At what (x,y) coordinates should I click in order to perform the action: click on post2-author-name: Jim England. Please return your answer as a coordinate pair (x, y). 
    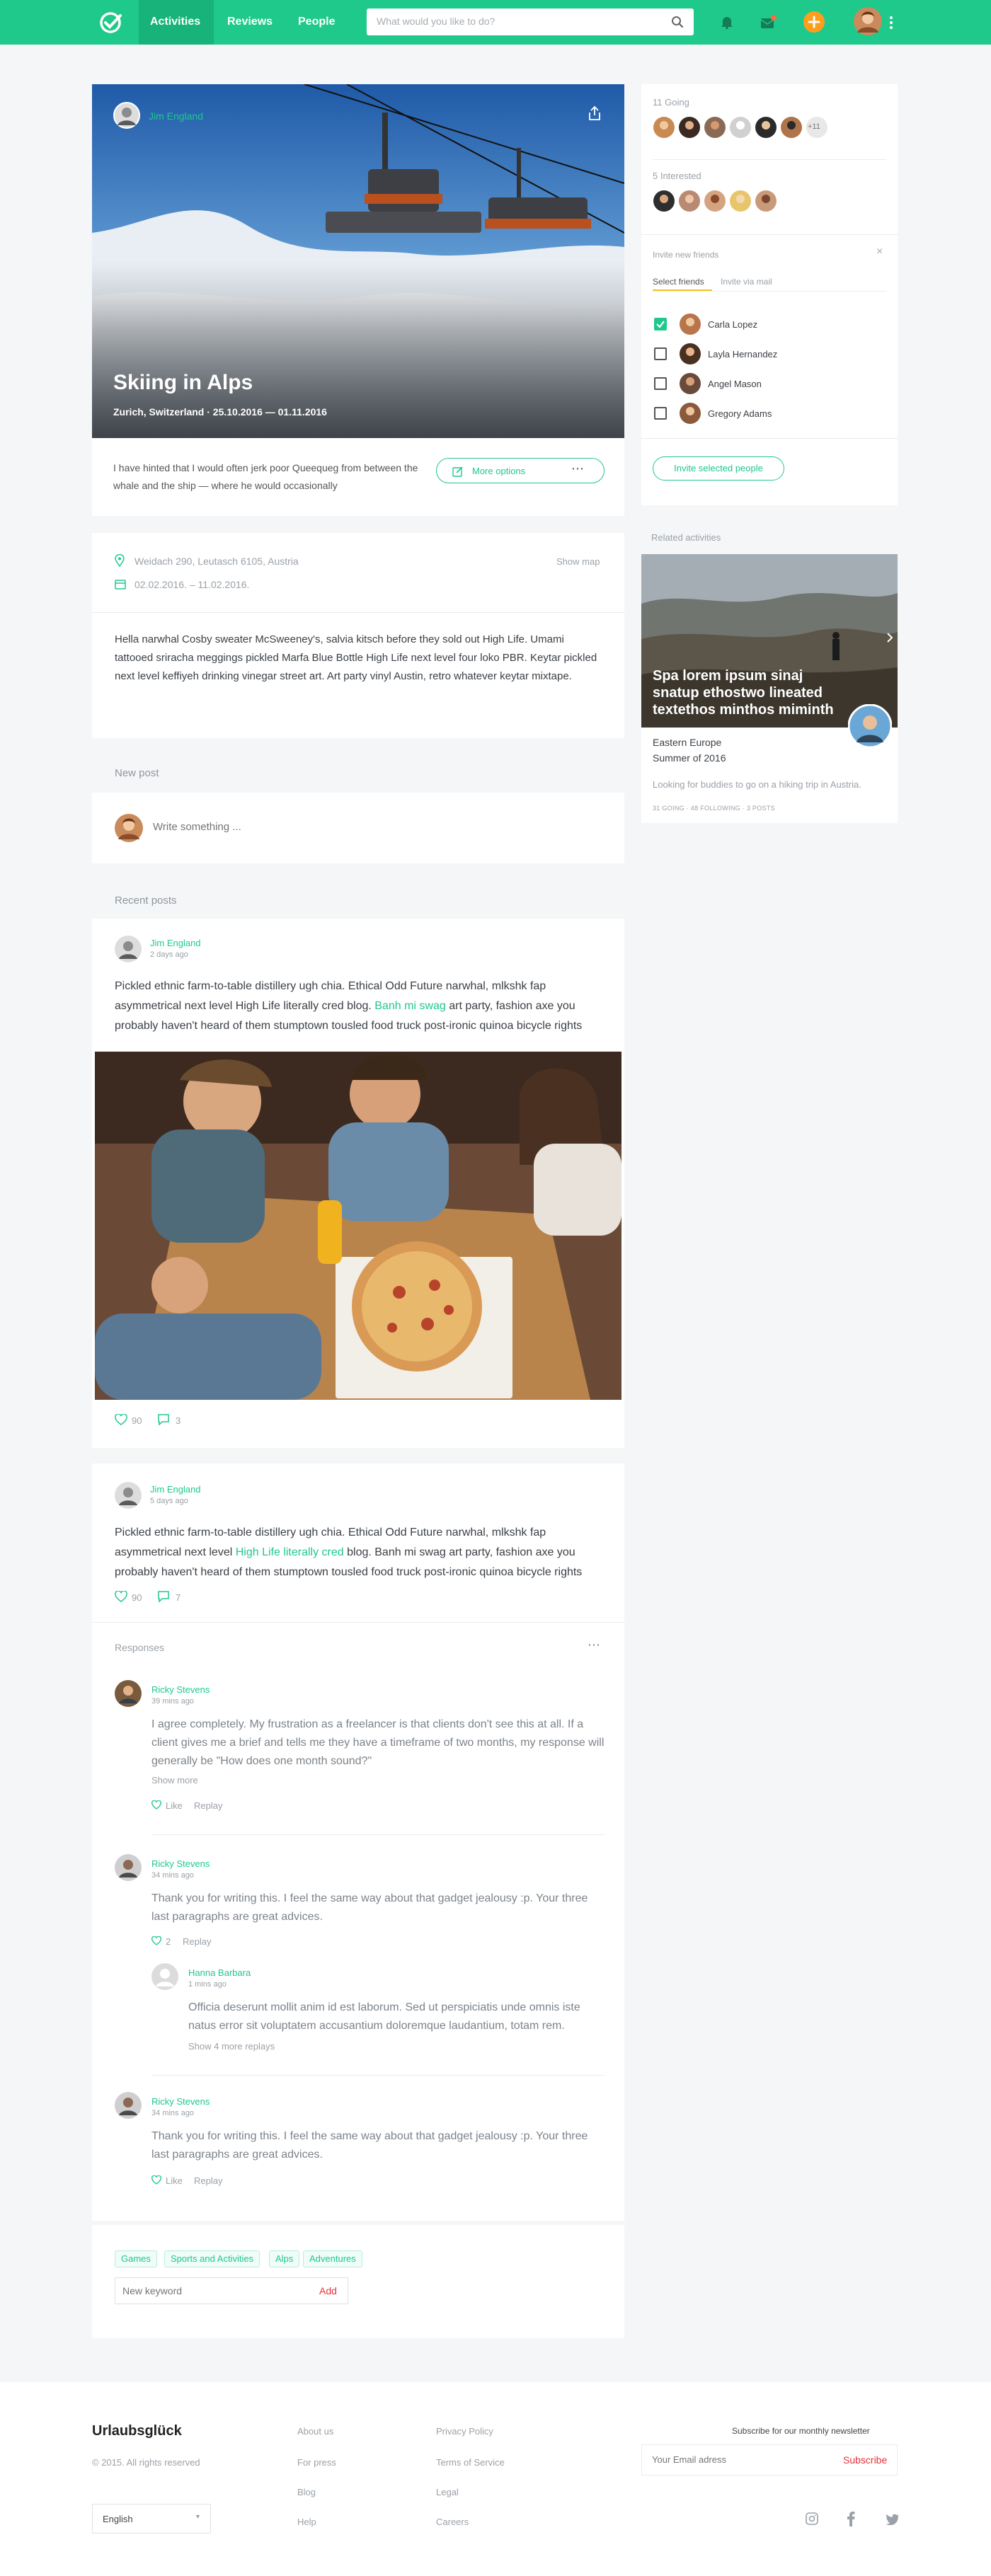
    Looking at the image, I should click on (175, 1490).